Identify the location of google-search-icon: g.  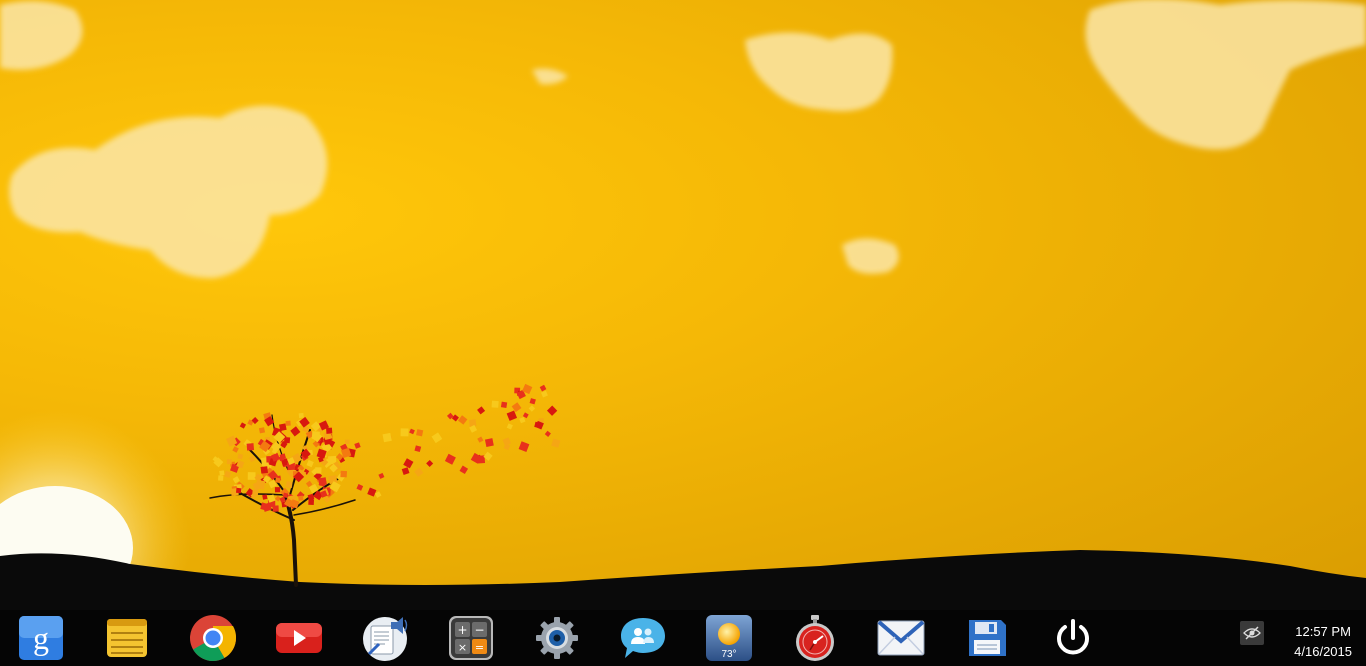
(41, 638).